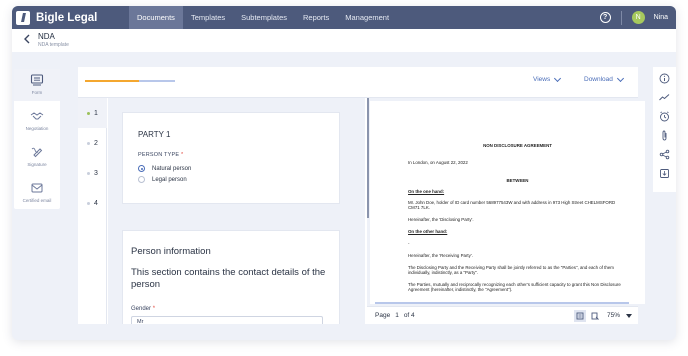  What do you see at coordinates (37, 200) in the screenshot?
I see `tool-certified-email-label: Certified email` at bounding box center [37, 200].